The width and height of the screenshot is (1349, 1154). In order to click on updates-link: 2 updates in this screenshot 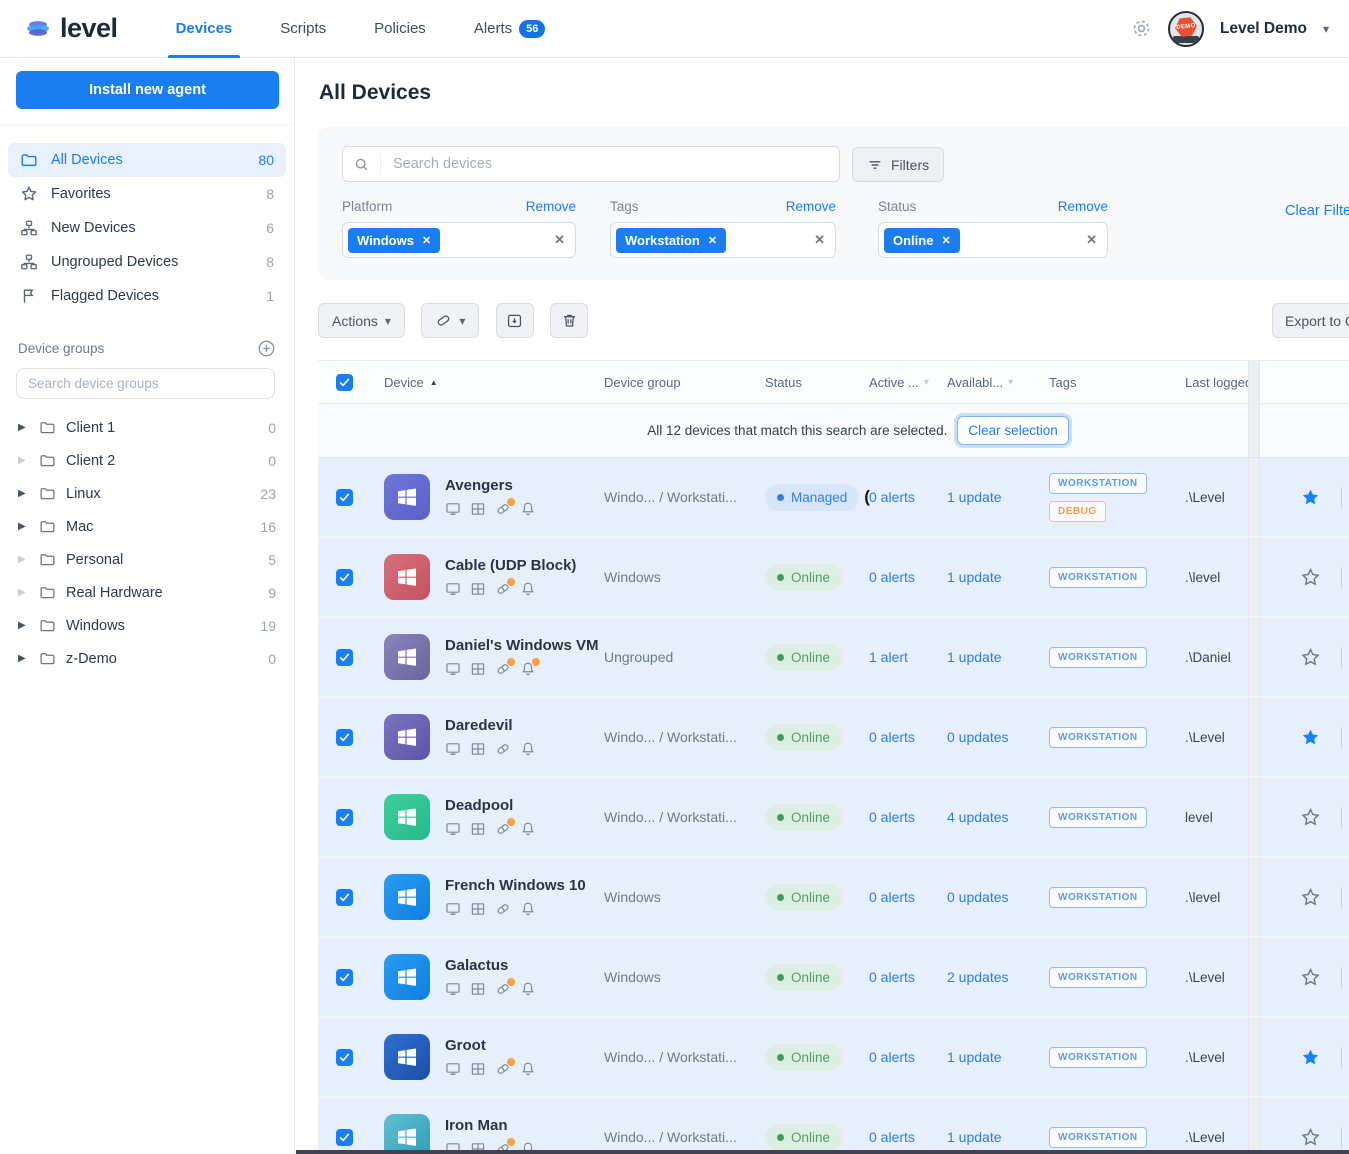, I will do `click(978, 977)`.